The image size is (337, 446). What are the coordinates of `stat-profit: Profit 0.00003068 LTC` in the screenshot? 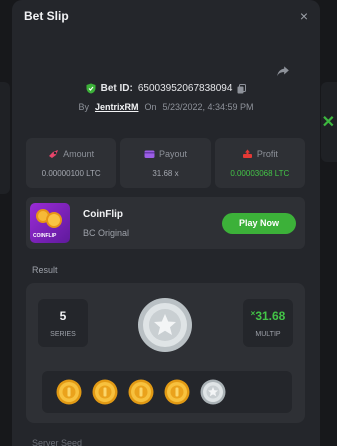 It's located at (259, 163).